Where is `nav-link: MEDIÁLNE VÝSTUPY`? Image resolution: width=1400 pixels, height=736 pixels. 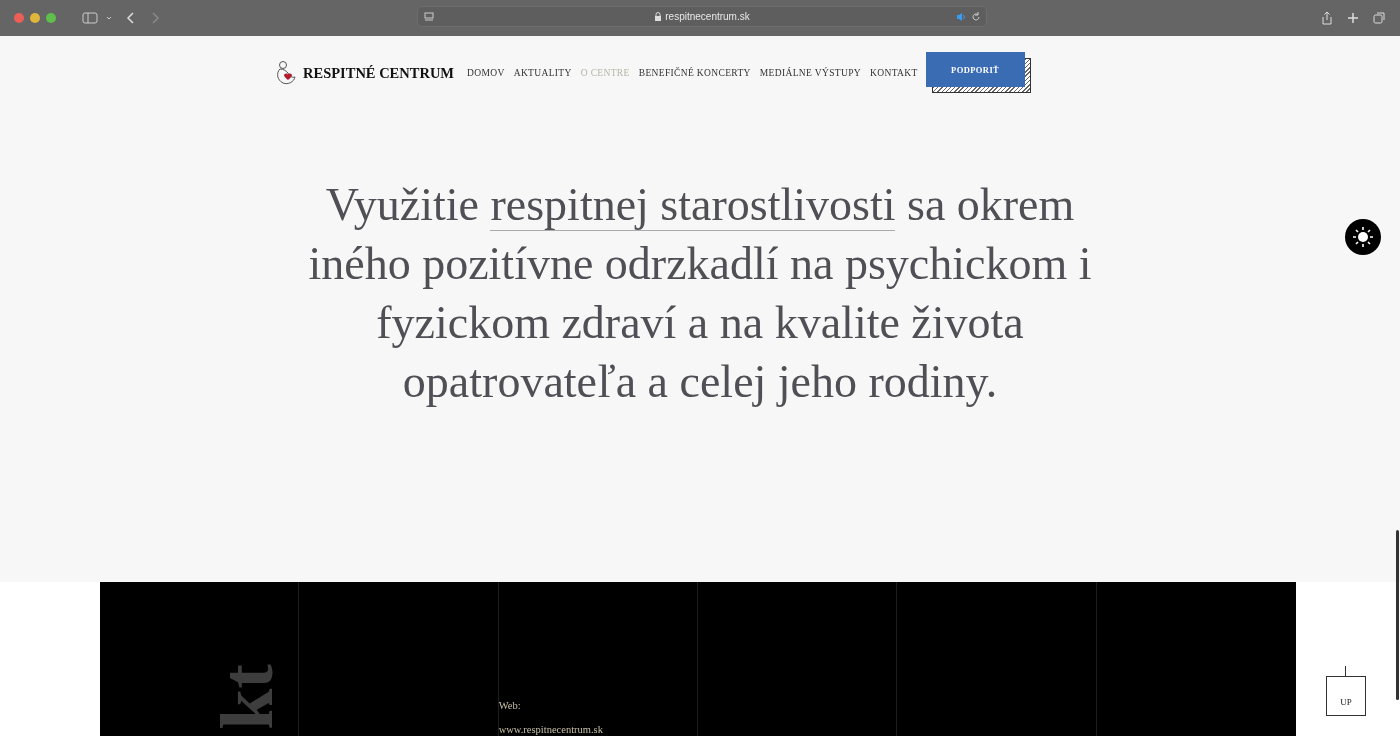 nav-link: MEDIÁLNE VÝSTUPY is located at coordinates (810, 73).